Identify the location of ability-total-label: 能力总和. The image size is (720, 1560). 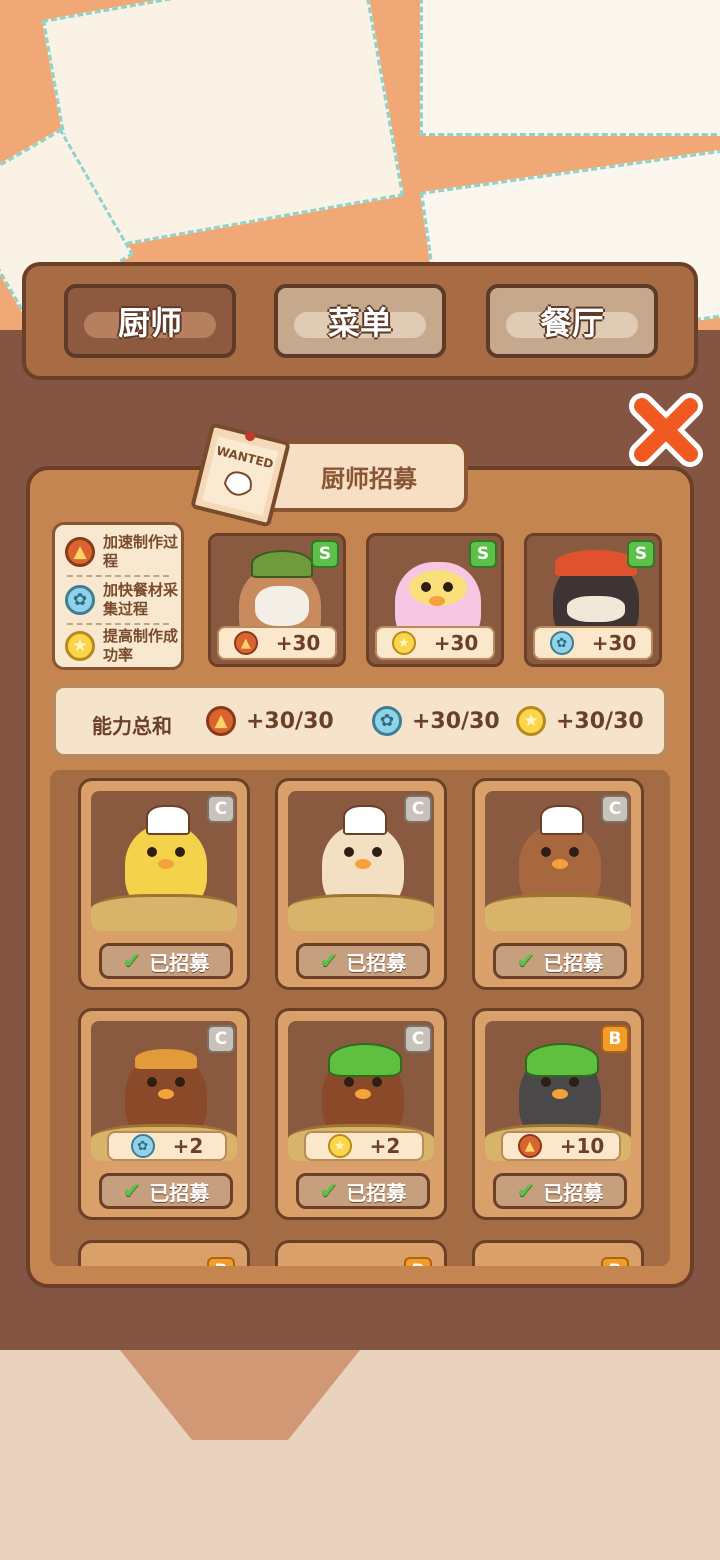
(132, 726).